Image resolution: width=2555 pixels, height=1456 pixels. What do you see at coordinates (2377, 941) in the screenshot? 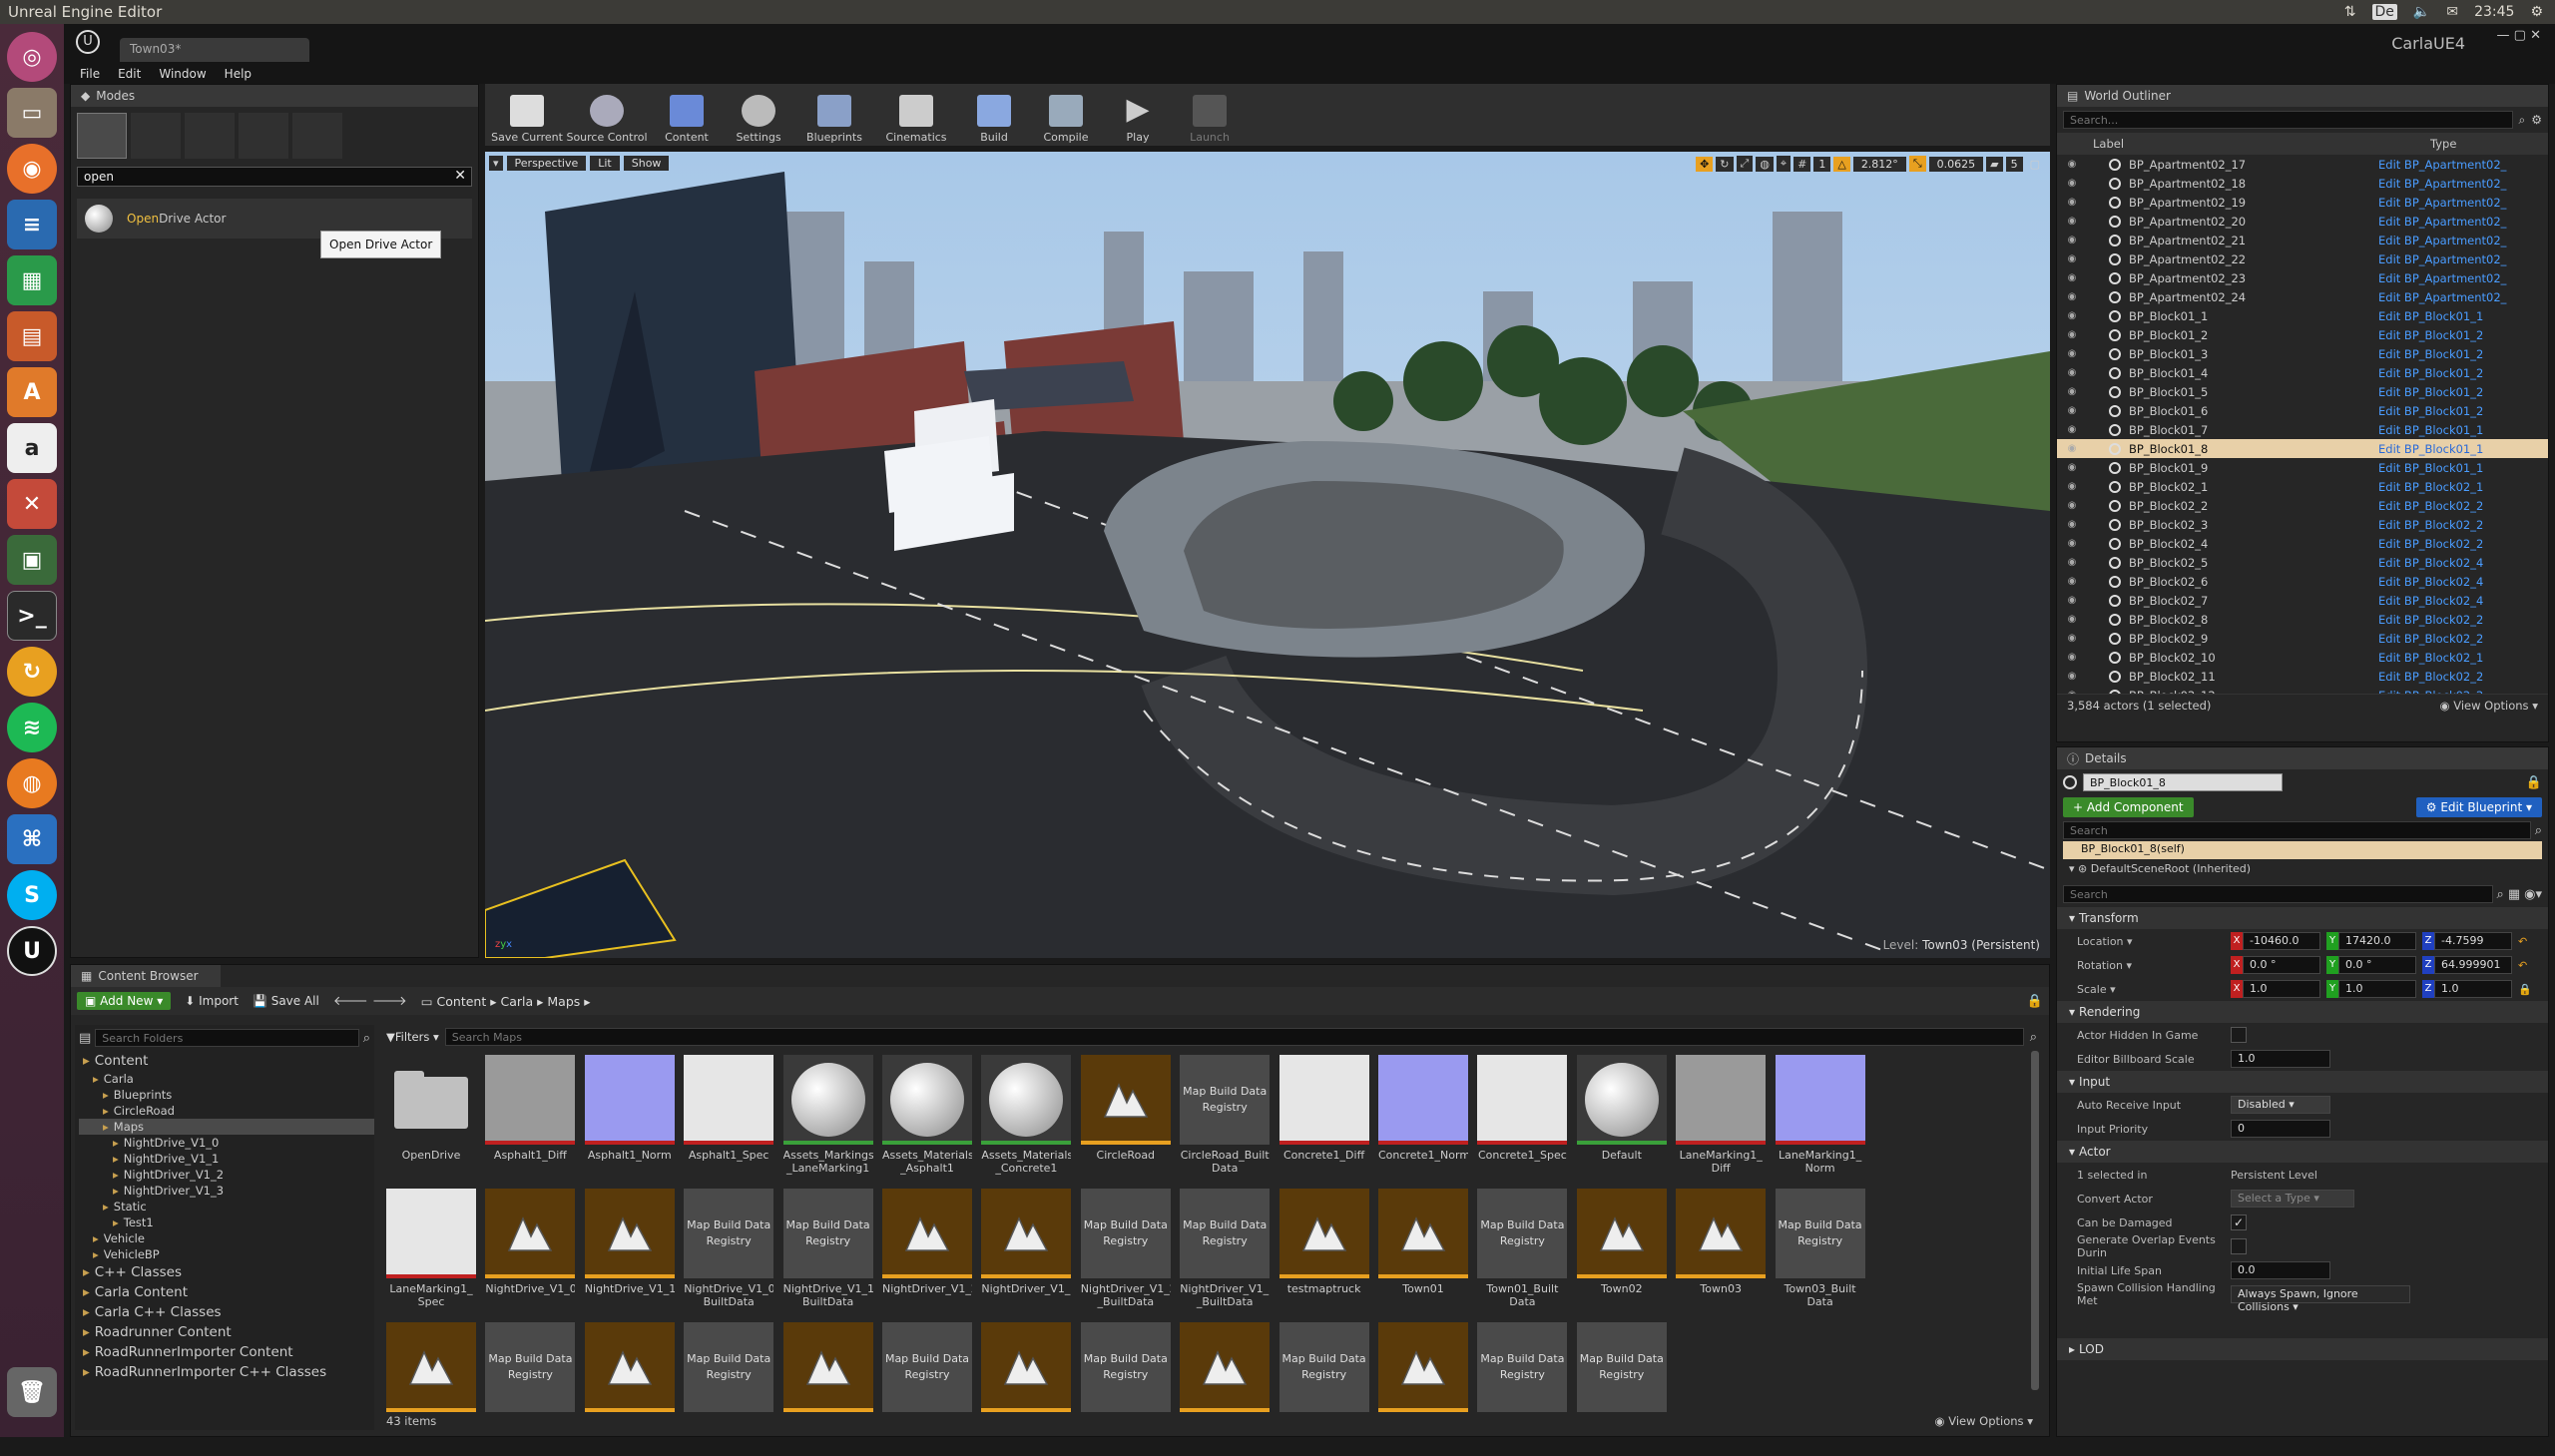
I see `location-y-input: 17420.0` at bounding box center [2377, 941].